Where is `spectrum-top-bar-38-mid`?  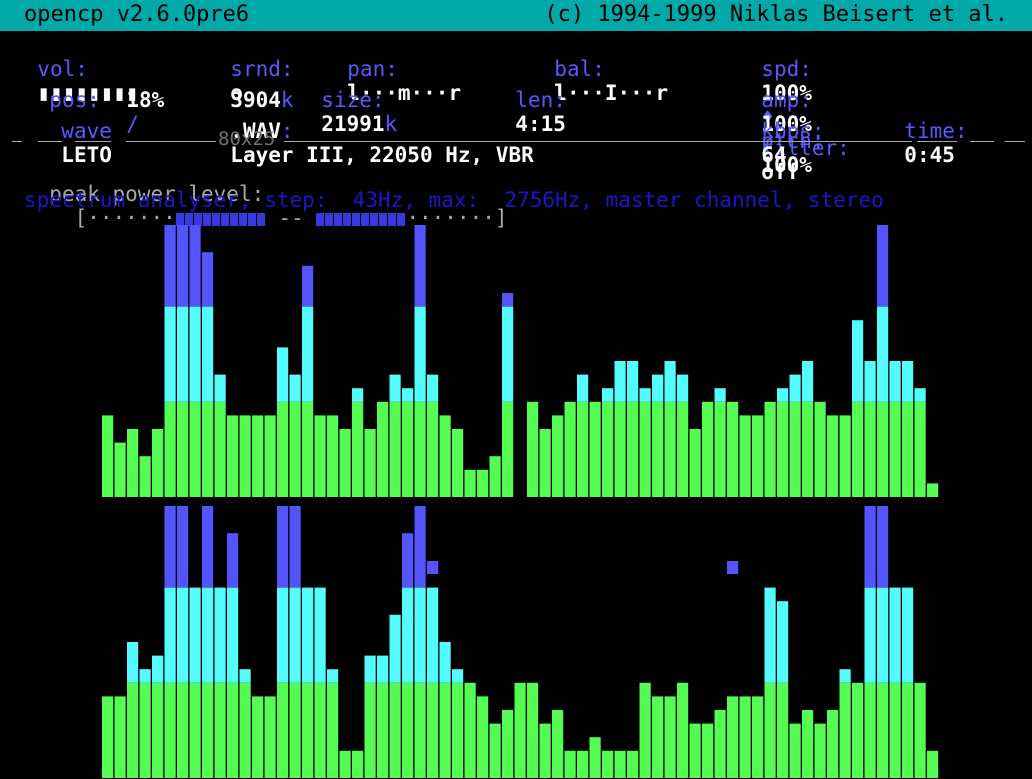
spectrum-top-bar-38-mid is located at coordinates (583, 388).